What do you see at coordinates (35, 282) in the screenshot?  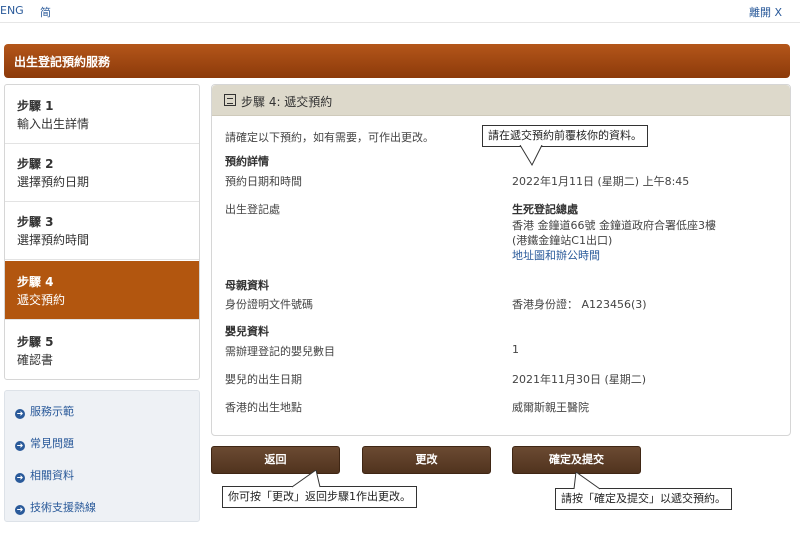 I see `step-number: 步驟 4` at bounding box center [35, 282].